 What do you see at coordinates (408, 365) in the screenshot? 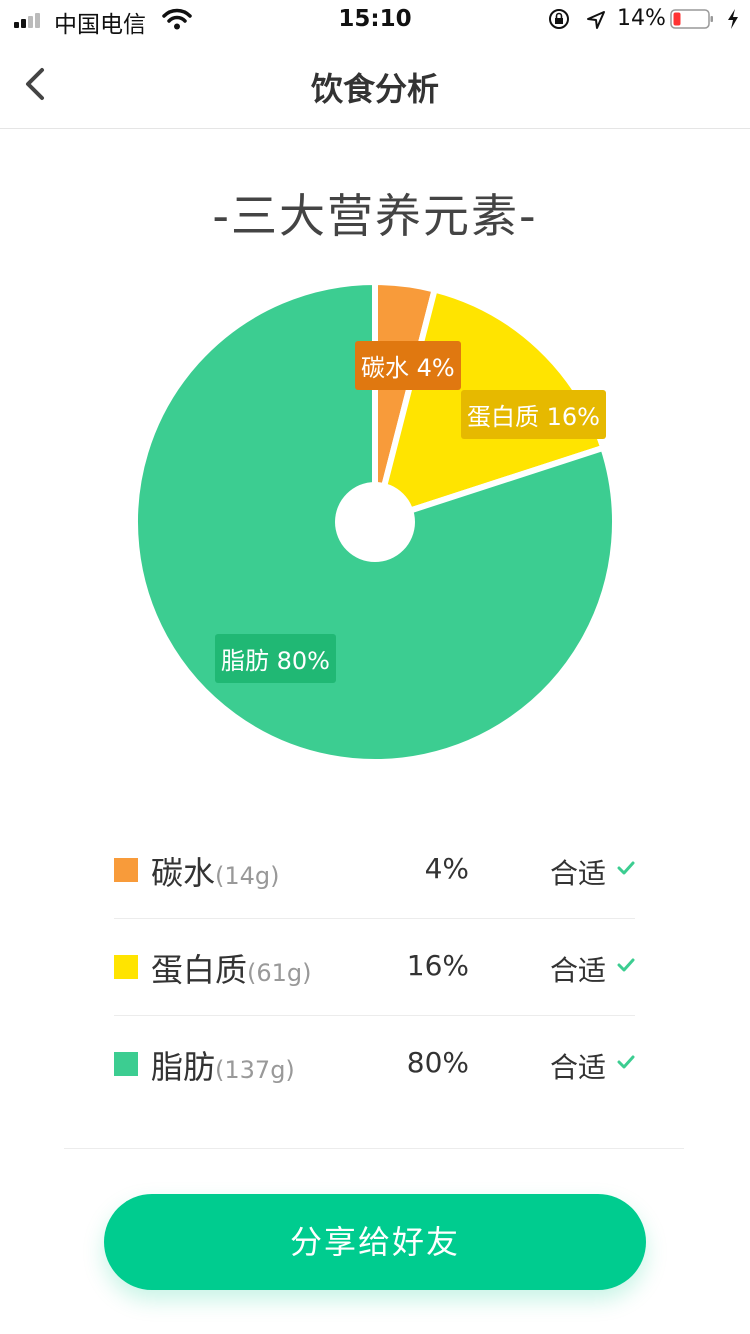
I see `pie-label-carbs: 碳水 4%` at bounding box center [408, 365].